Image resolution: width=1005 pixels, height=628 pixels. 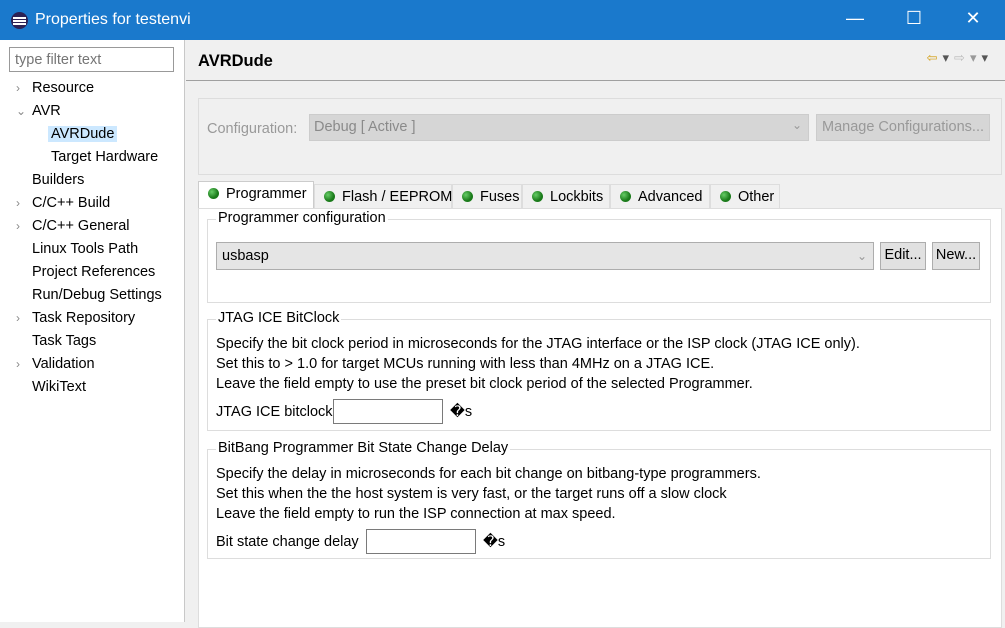 I want to click on tab-label: Other, so click(x=756, y=197).